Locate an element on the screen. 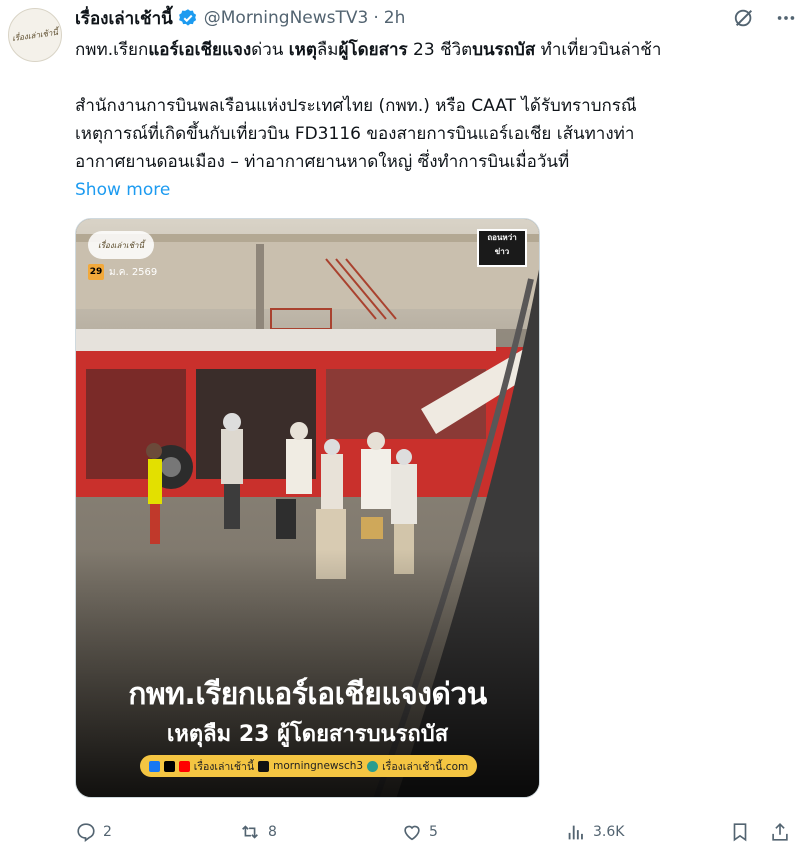  views-chart-icon is located at coordinates (575, 832).